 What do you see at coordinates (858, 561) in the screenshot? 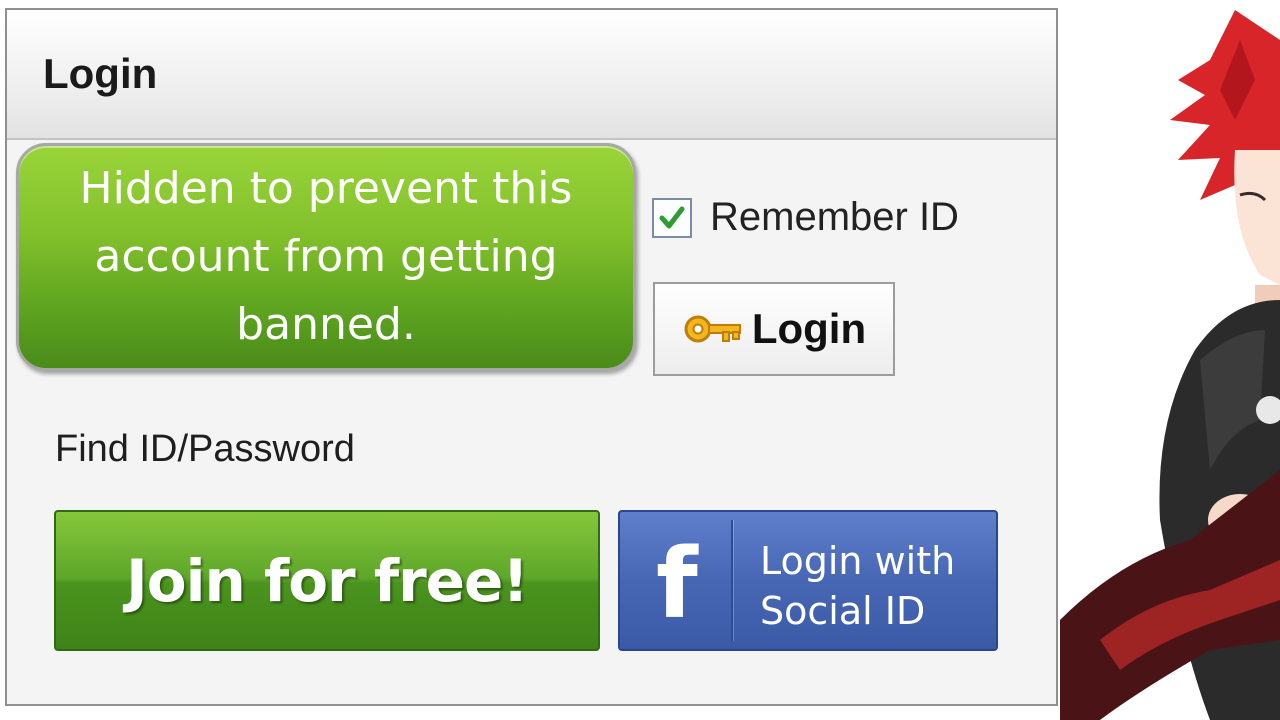
I see `social-login-label-line1: Login with` at bounding box center [858, 561].